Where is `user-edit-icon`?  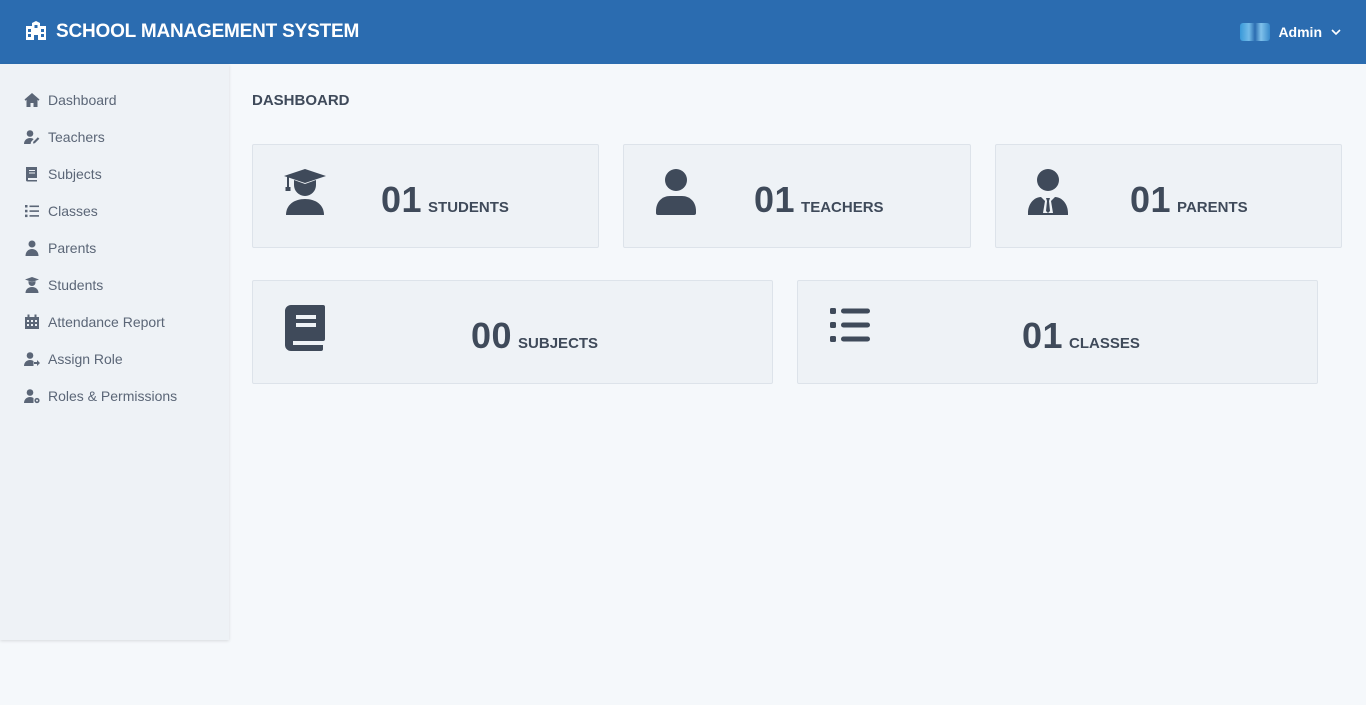 user-edit-icon is located at coordinates (32, 137).